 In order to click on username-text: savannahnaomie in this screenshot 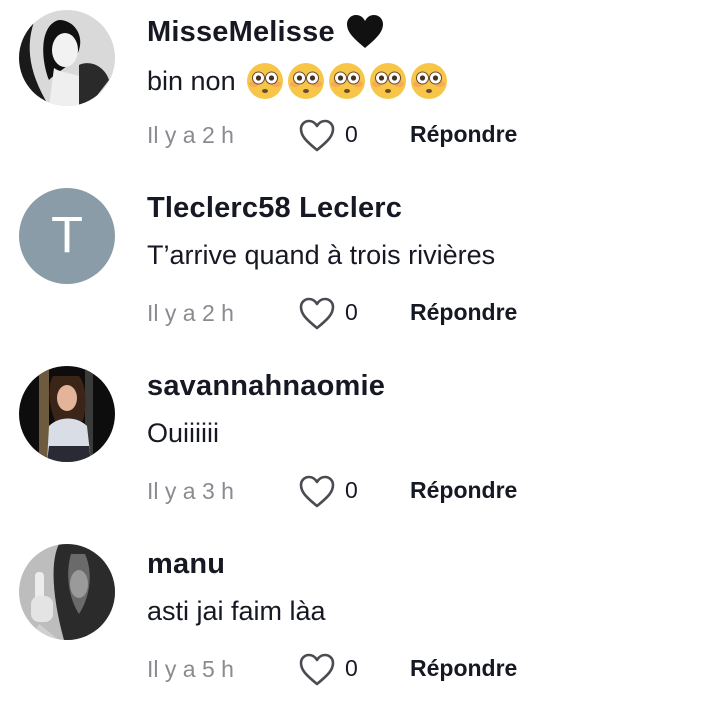, I will do `click(266, 386)`.